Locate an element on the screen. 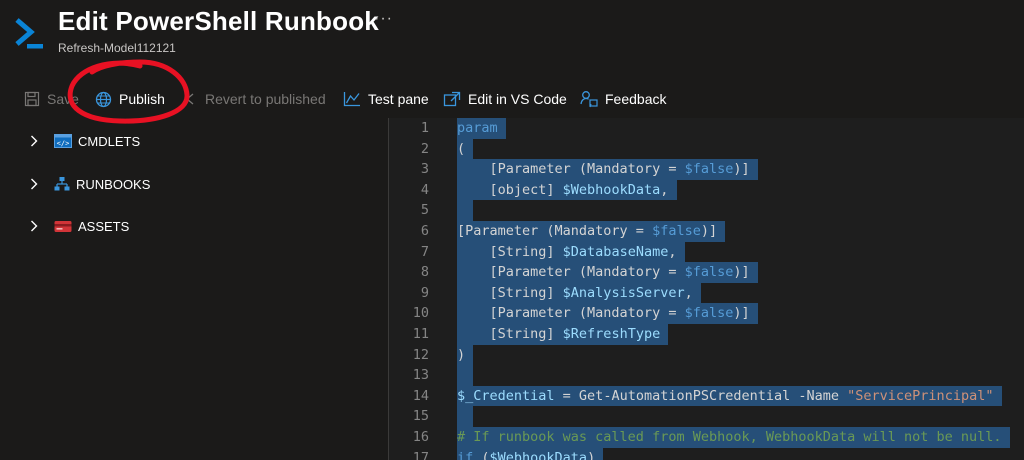  line-number: 9 is located at coordinates (424, 292).